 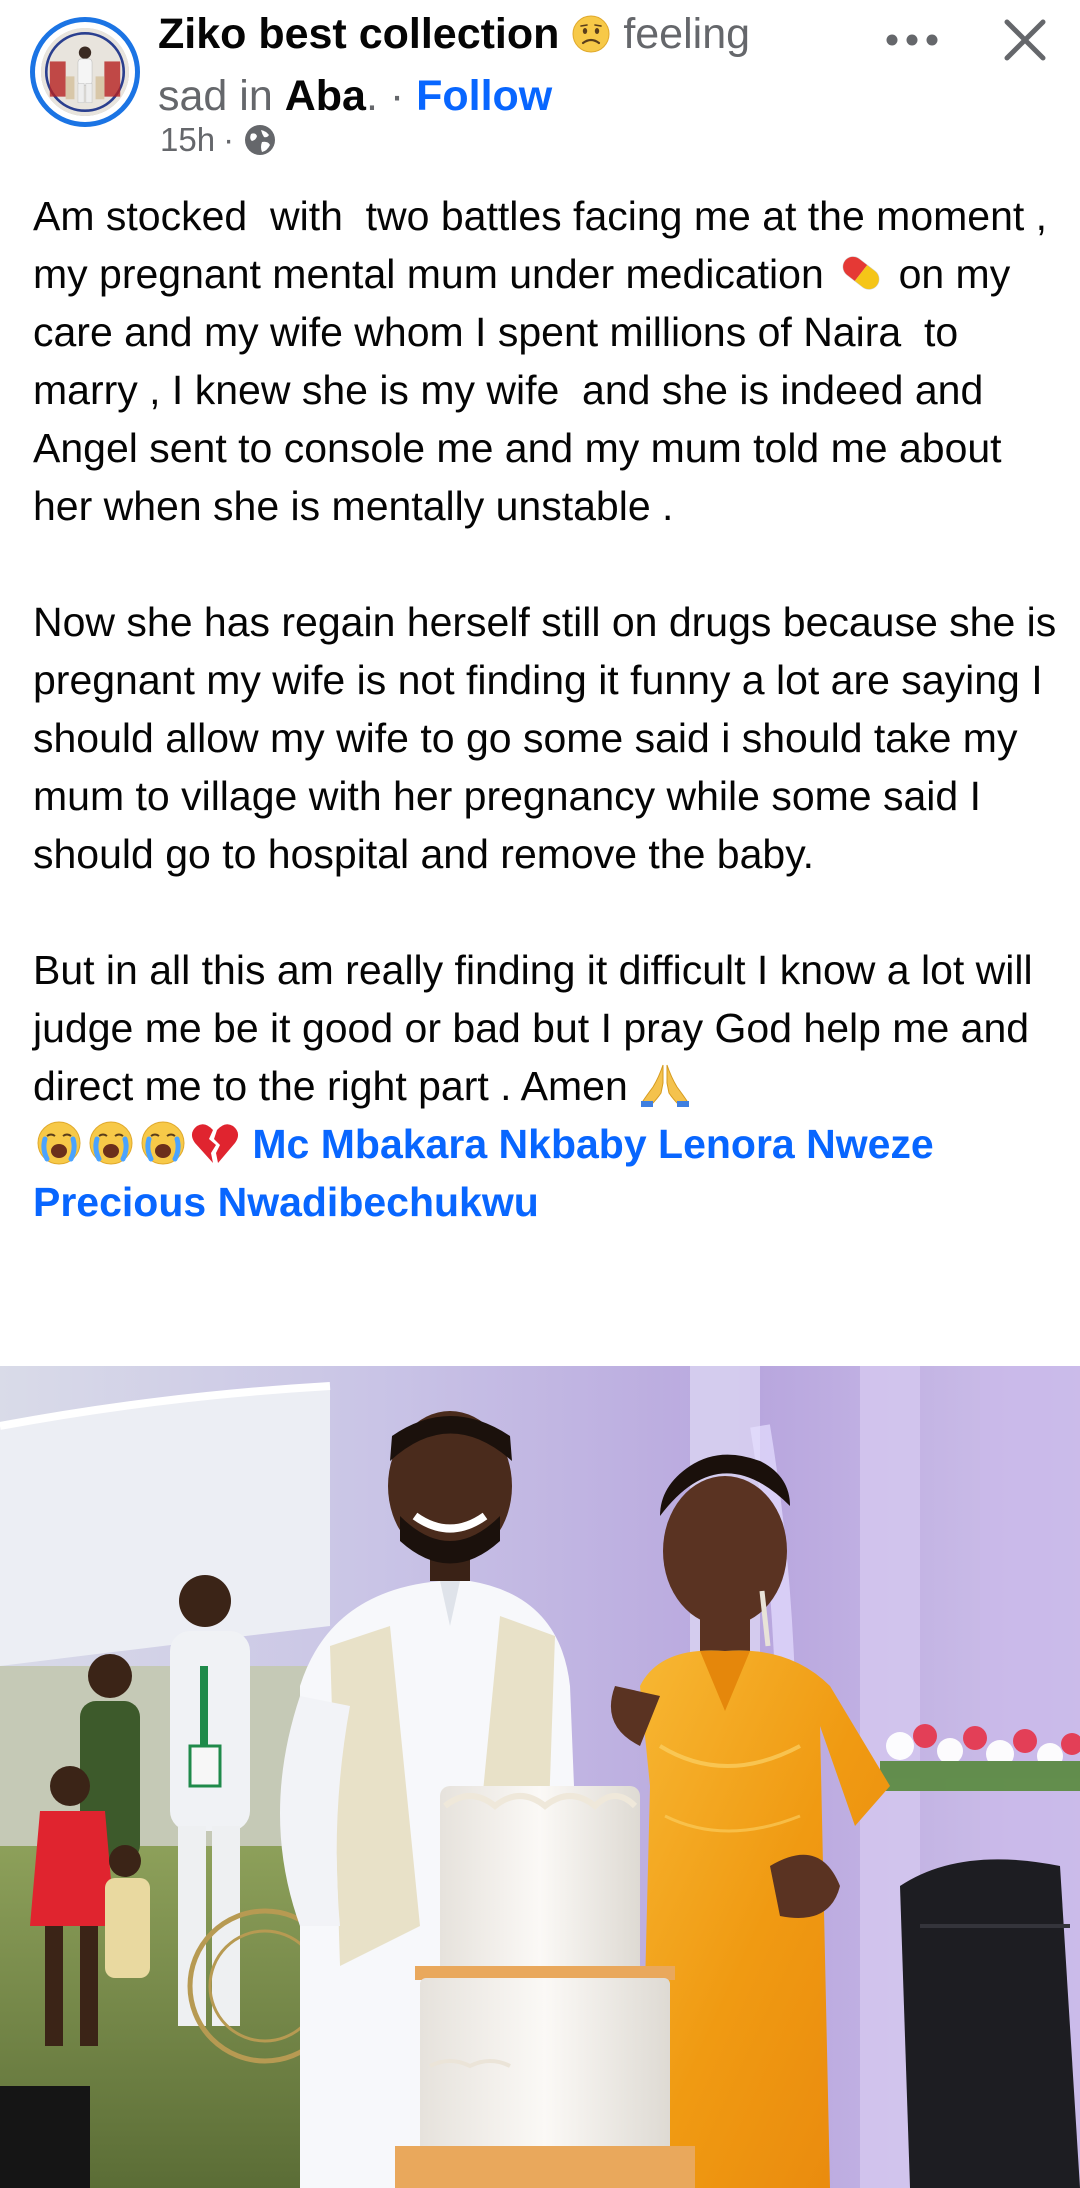 I want to click on feeling-text: sad in, so click(x=215, y=96).